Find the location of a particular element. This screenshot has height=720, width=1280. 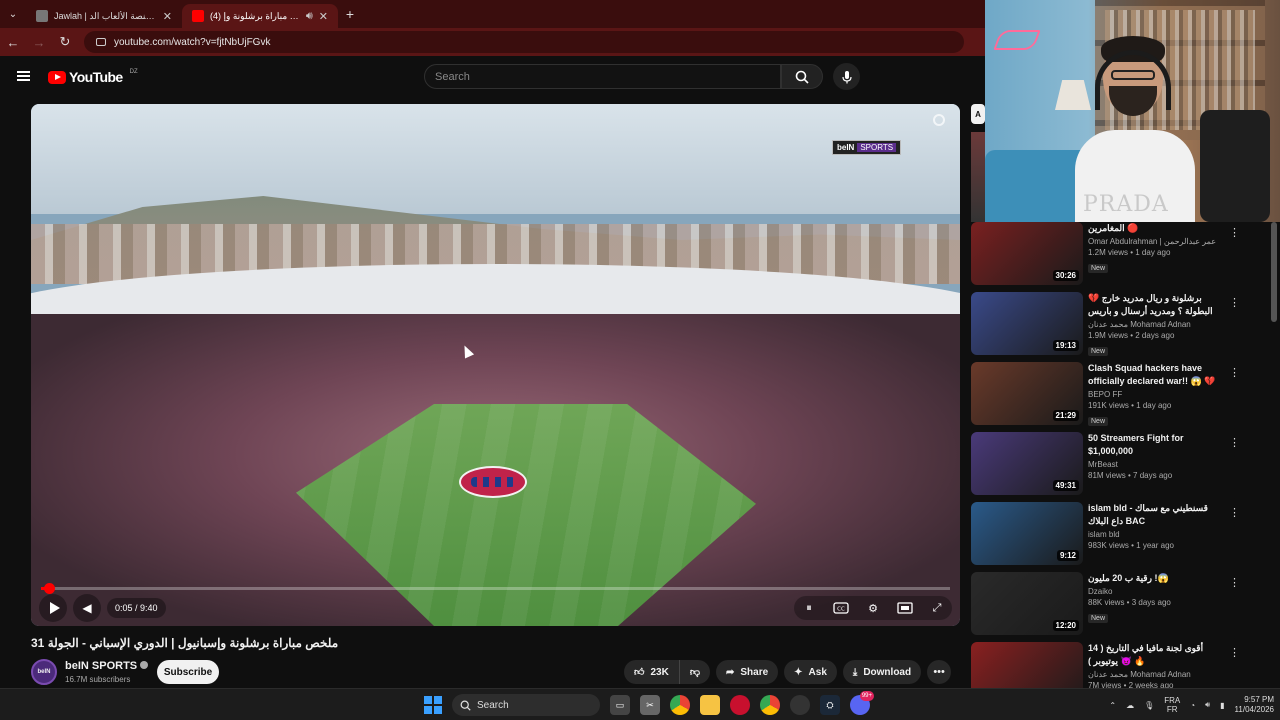

file-explorer-icon is located at coordinates (710, 705).